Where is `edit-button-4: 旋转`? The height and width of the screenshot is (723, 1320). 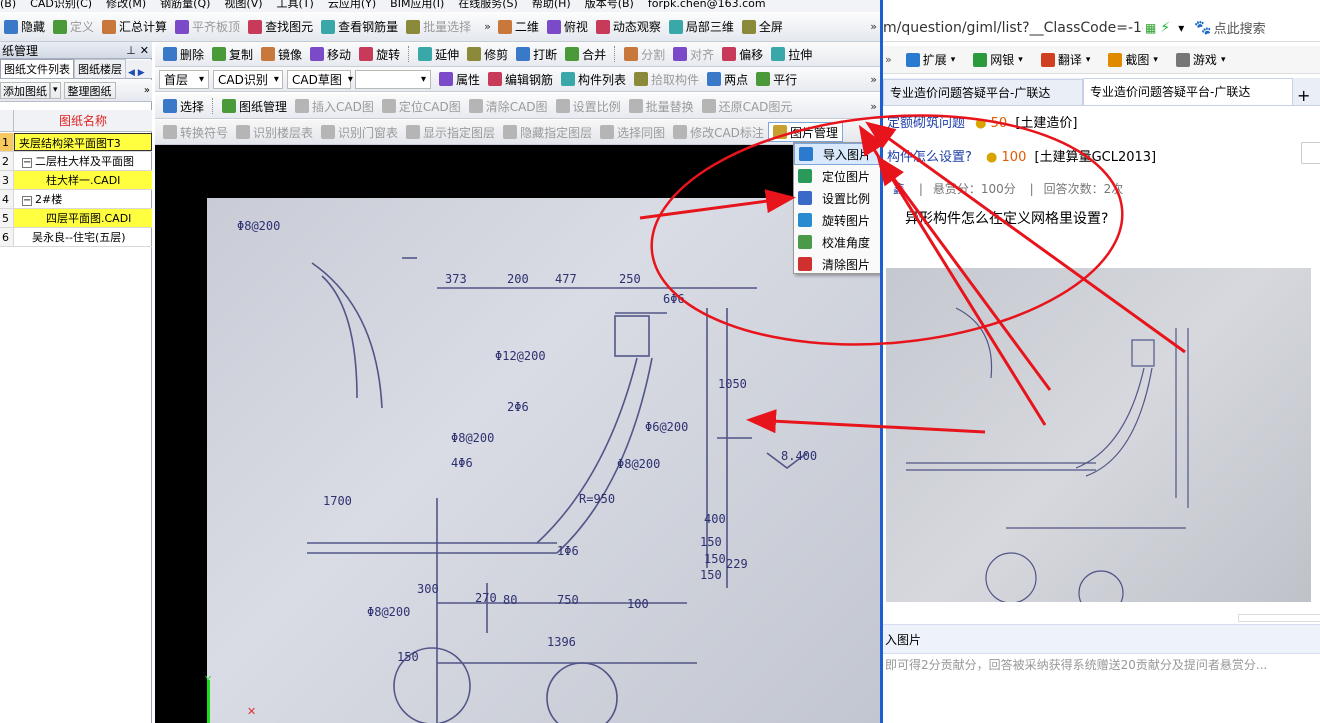
edit-button-4: 旋转 is located at coordinates (379, 54).